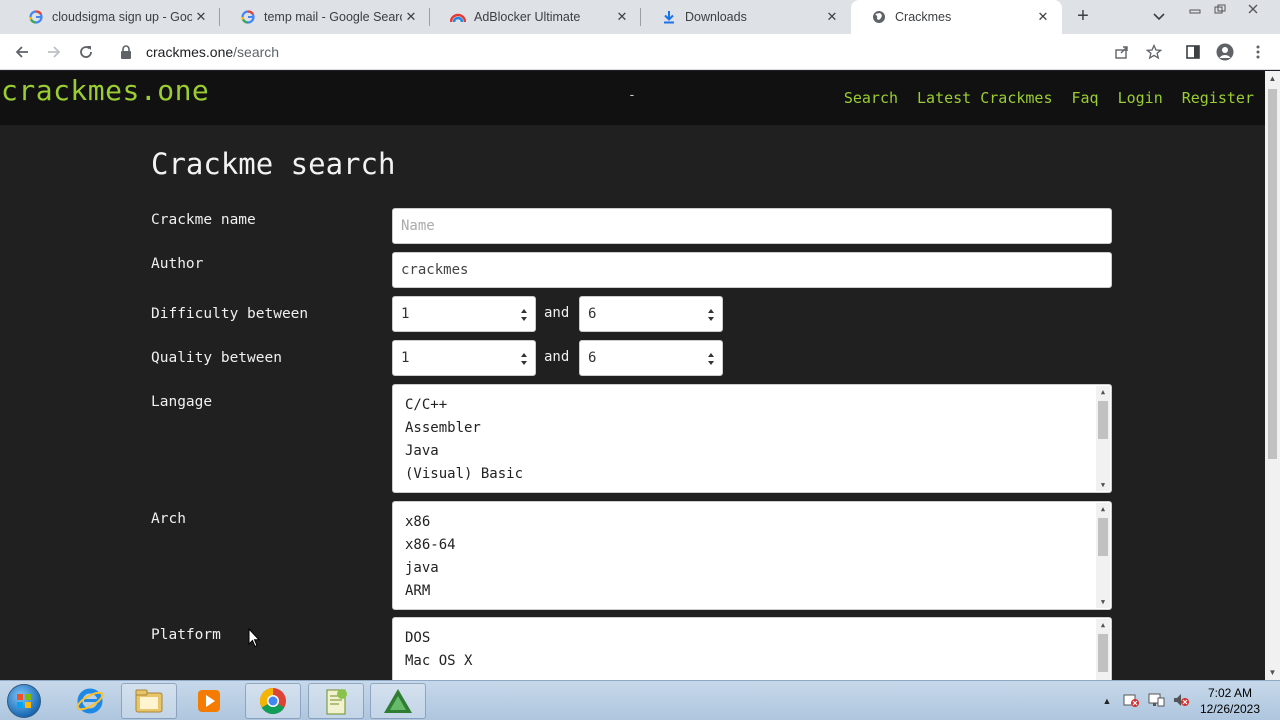 The width and height of the screenshot is (1280, 720). I want to click on restore-button, so click(1220, 9).